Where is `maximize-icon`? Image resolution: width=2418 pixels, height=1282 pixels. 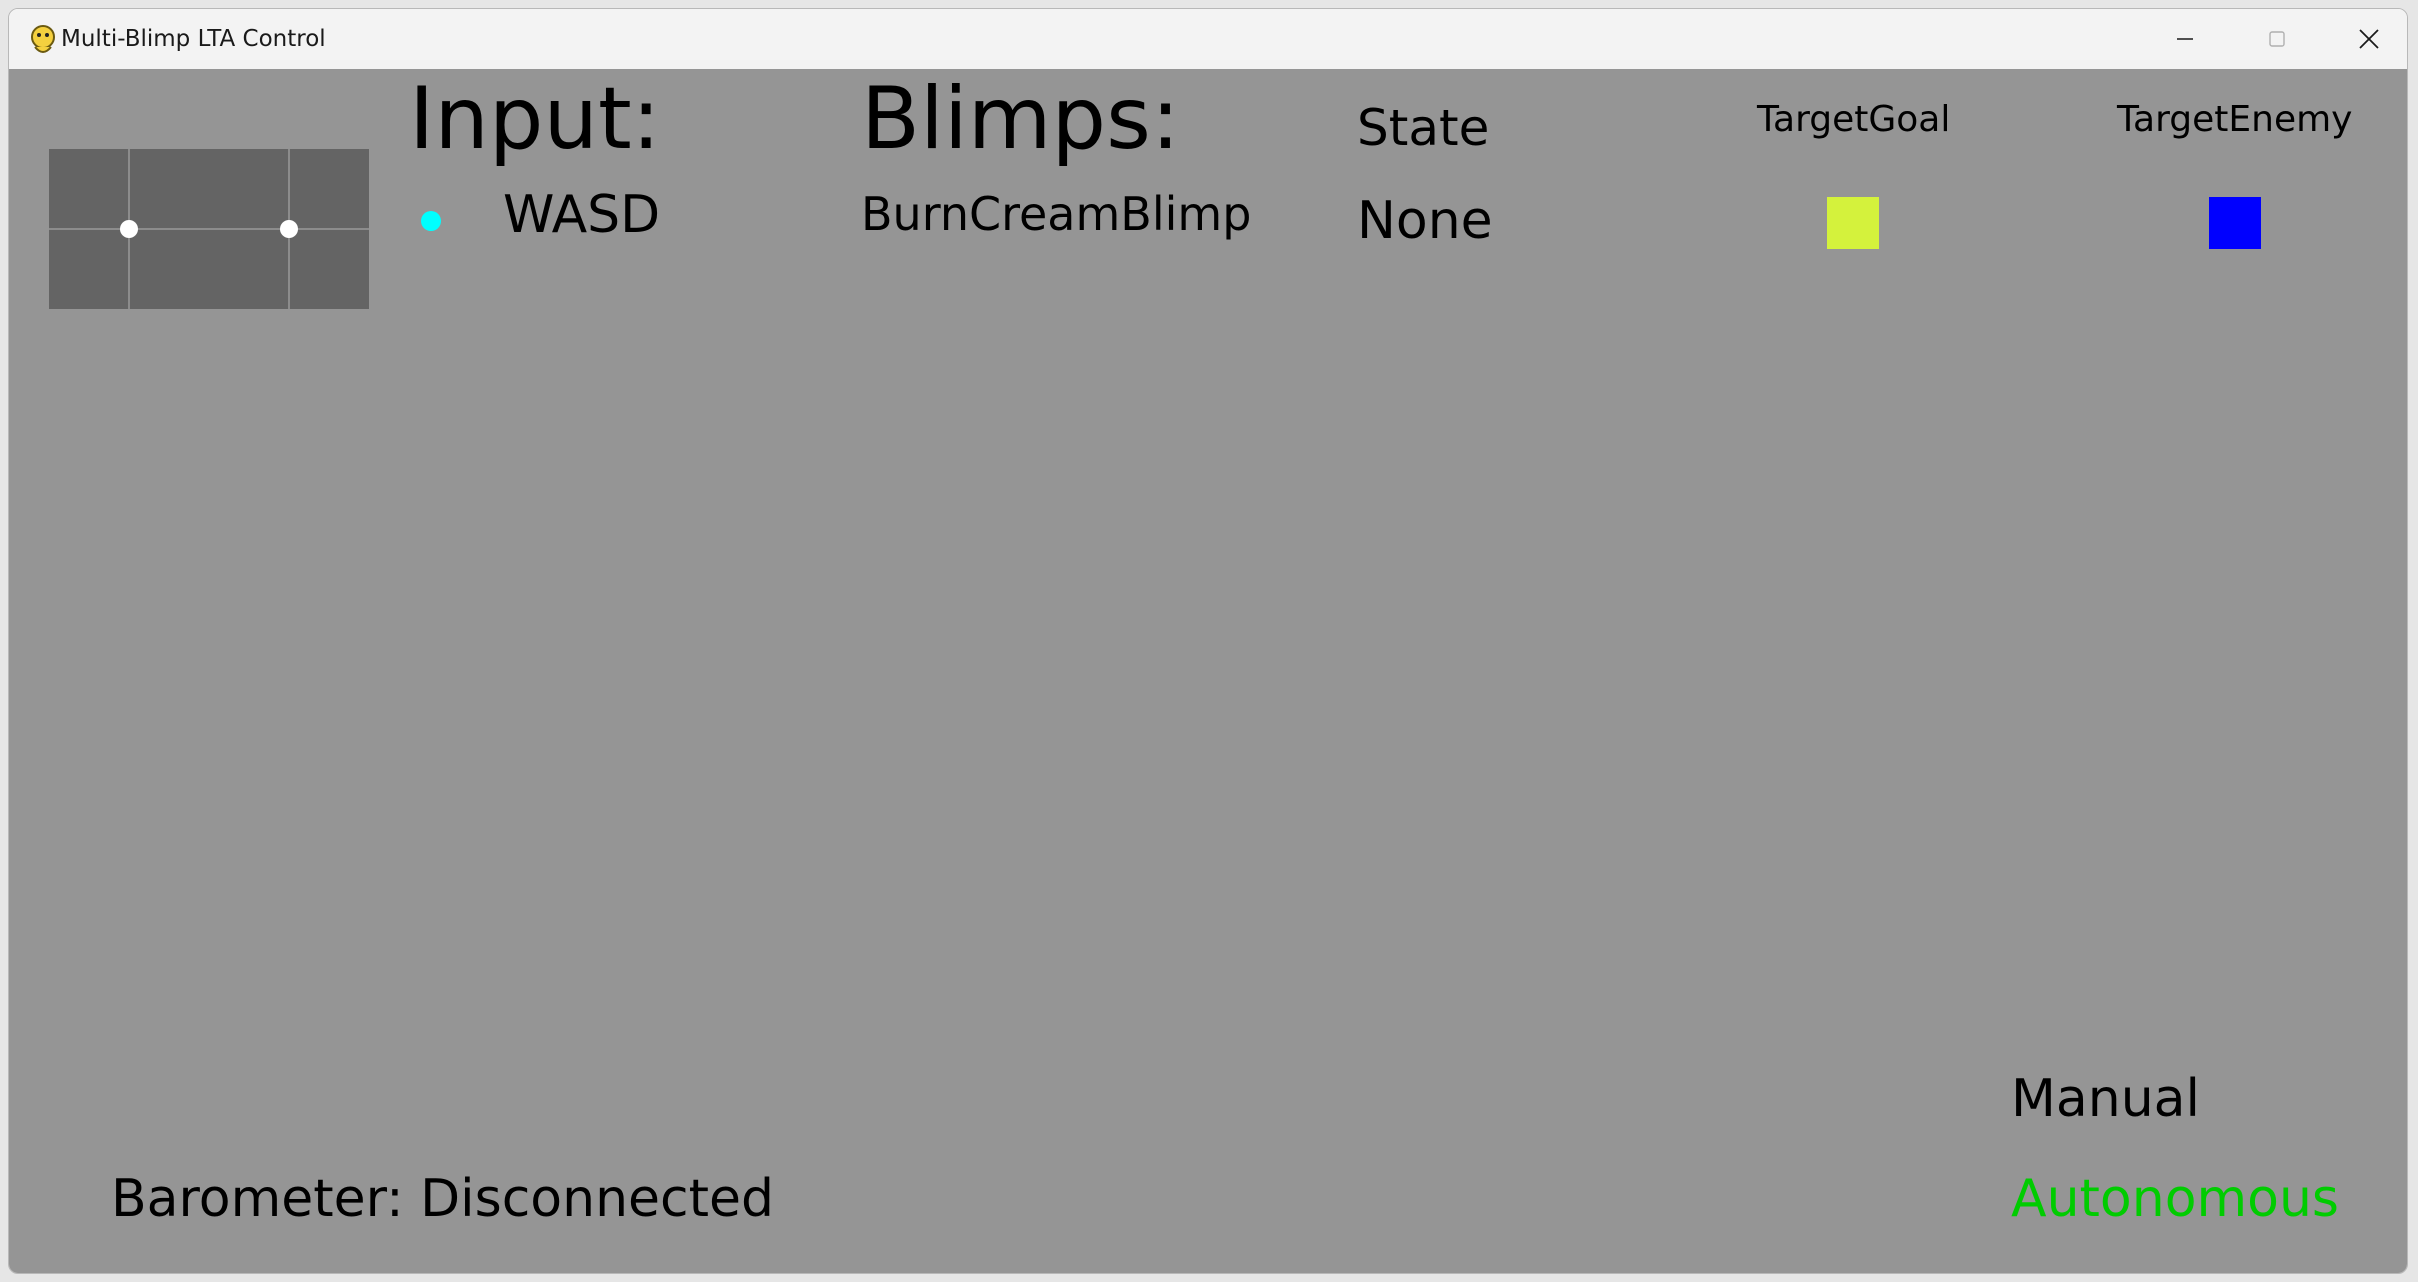 maximize-icon is located at coordinates (2277, 39).